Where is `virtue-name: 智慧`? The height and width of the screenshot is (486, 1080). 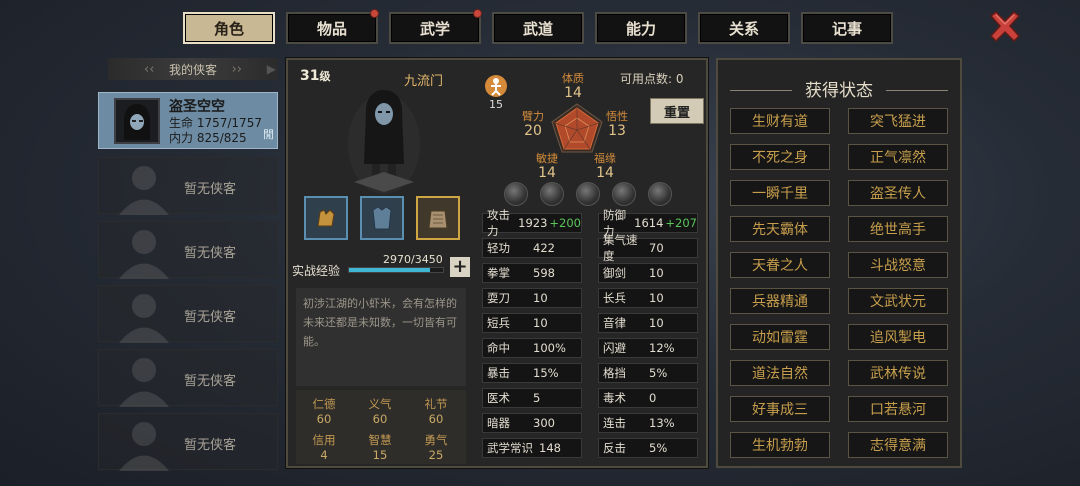
virtue-name: 智慧 is located at coordinates (380, 440).